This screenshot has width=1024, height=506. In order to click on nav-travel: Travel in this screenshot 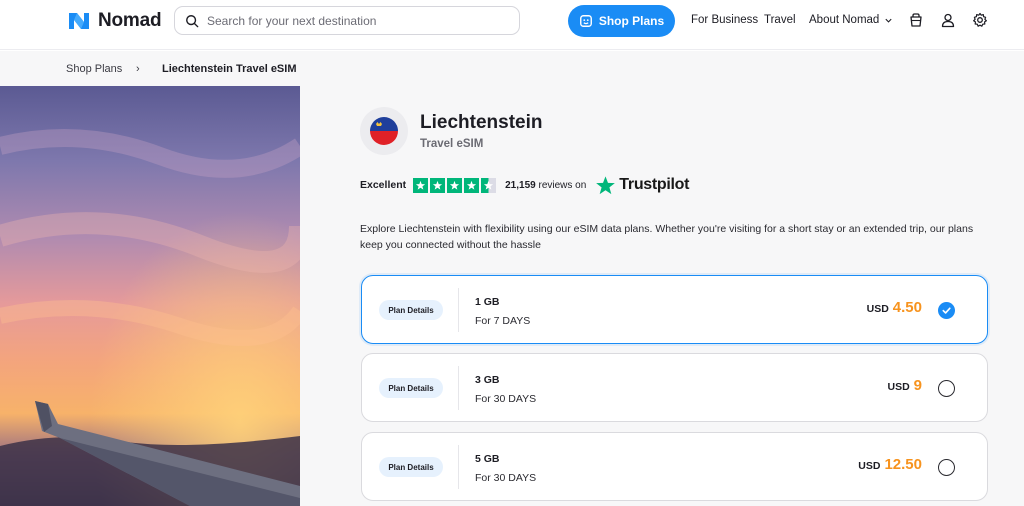, I will do `click(780, 20)`.